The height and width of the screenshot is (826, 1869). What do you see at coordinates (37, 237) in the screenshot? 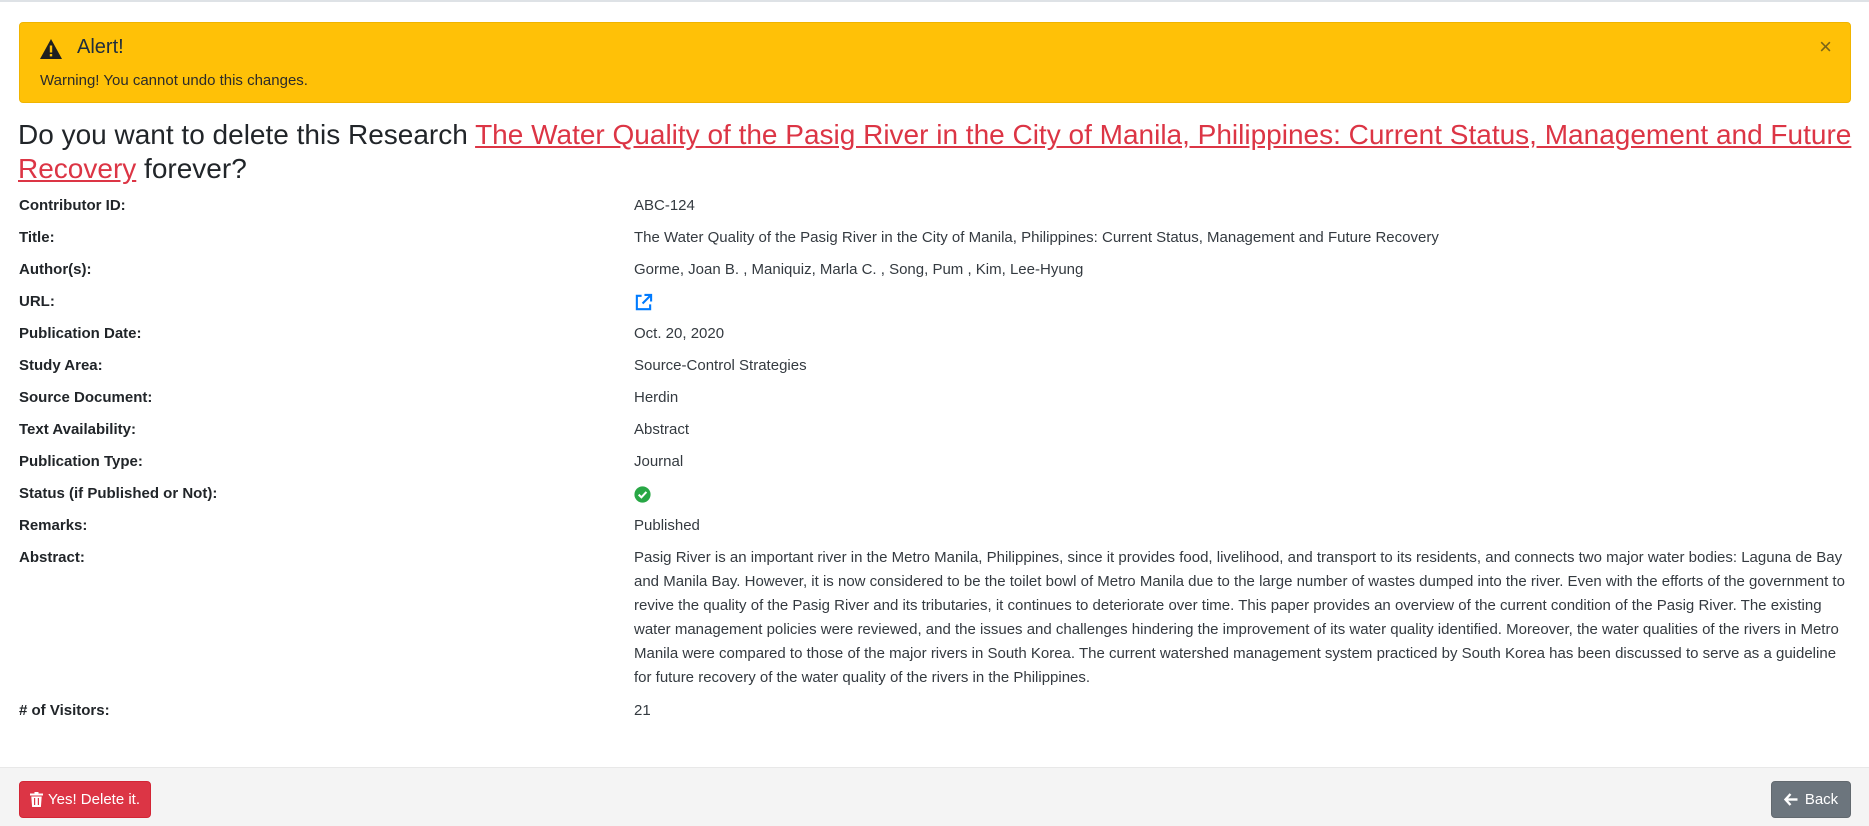
I see `detail-label: Title:` at bounding box center [37, 237].